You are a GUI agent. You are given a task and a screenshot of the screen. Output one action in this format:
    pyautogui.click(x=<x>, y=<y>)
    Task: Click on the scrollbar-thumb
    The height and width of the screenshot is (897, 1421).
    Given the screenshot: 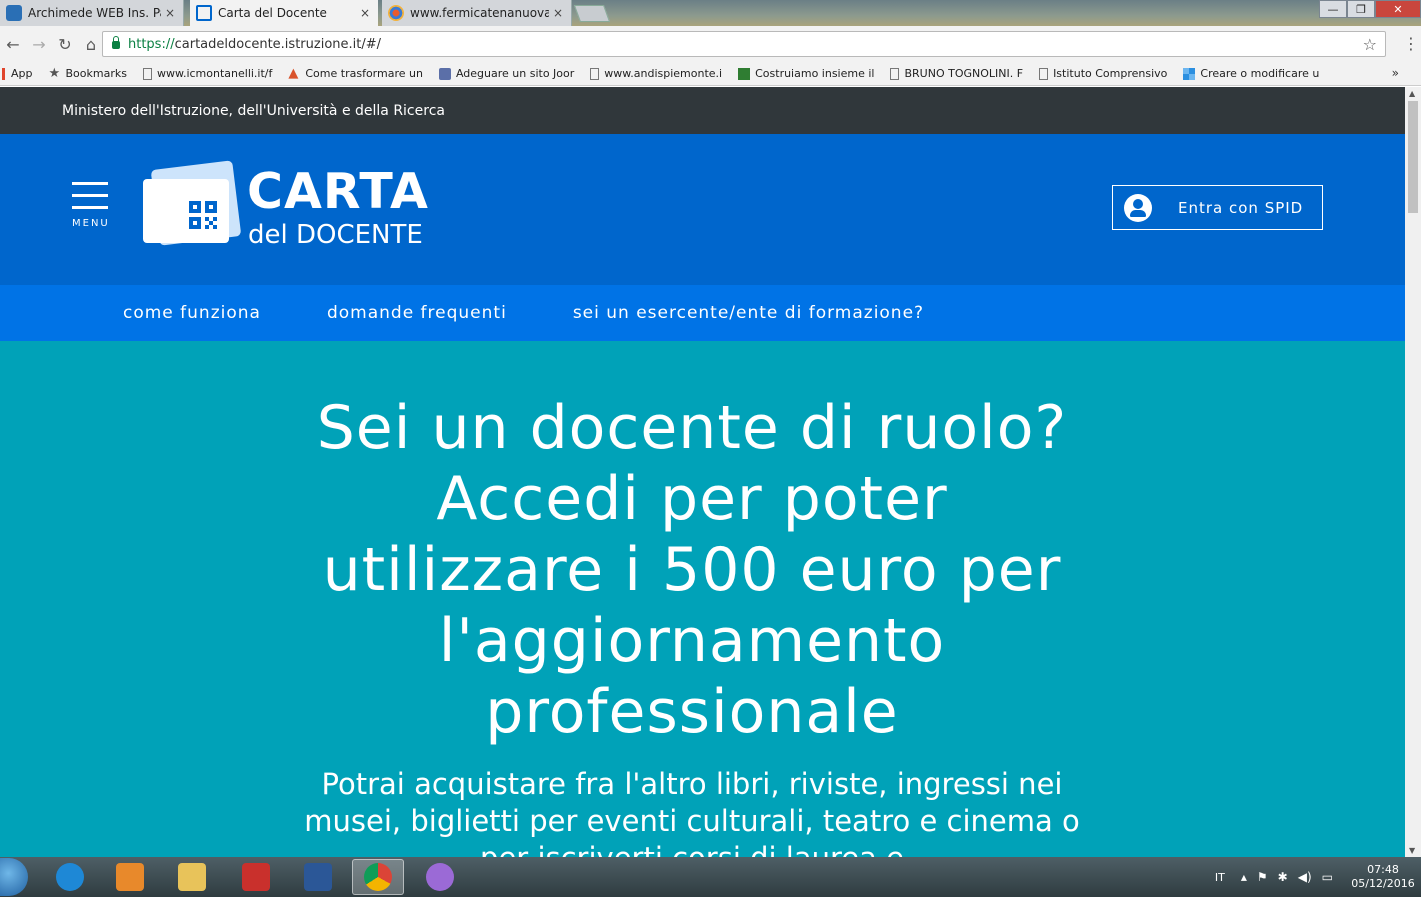 What is the action you would take?
    pyautogui.click(x=1413, y=157)
    